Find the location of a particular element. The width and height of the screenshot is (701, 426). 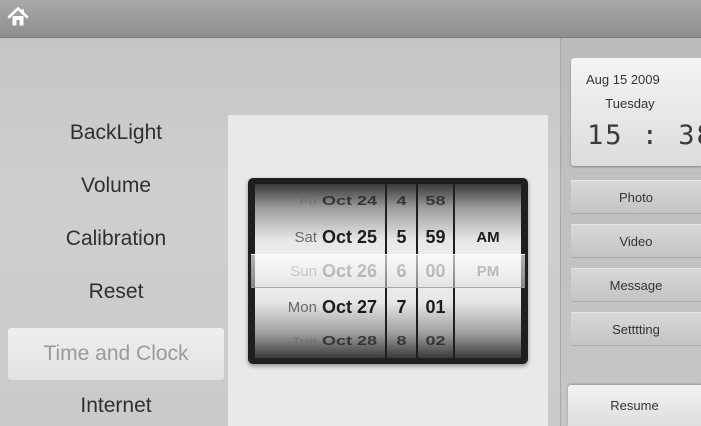

clock-widget: Aug 15 2009 Tuesday 15 : 38 is located at coordinates (636, 112).